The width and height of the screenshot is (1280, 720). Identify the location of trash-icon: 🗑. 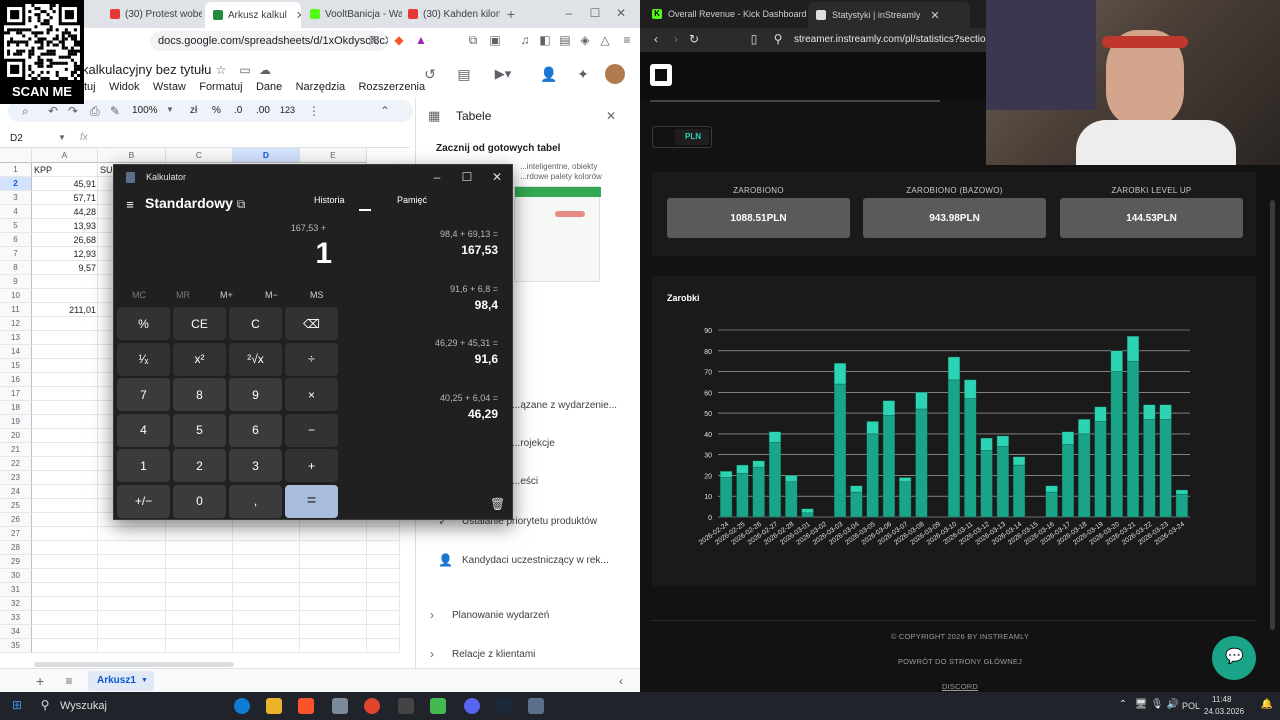
(497, 504).